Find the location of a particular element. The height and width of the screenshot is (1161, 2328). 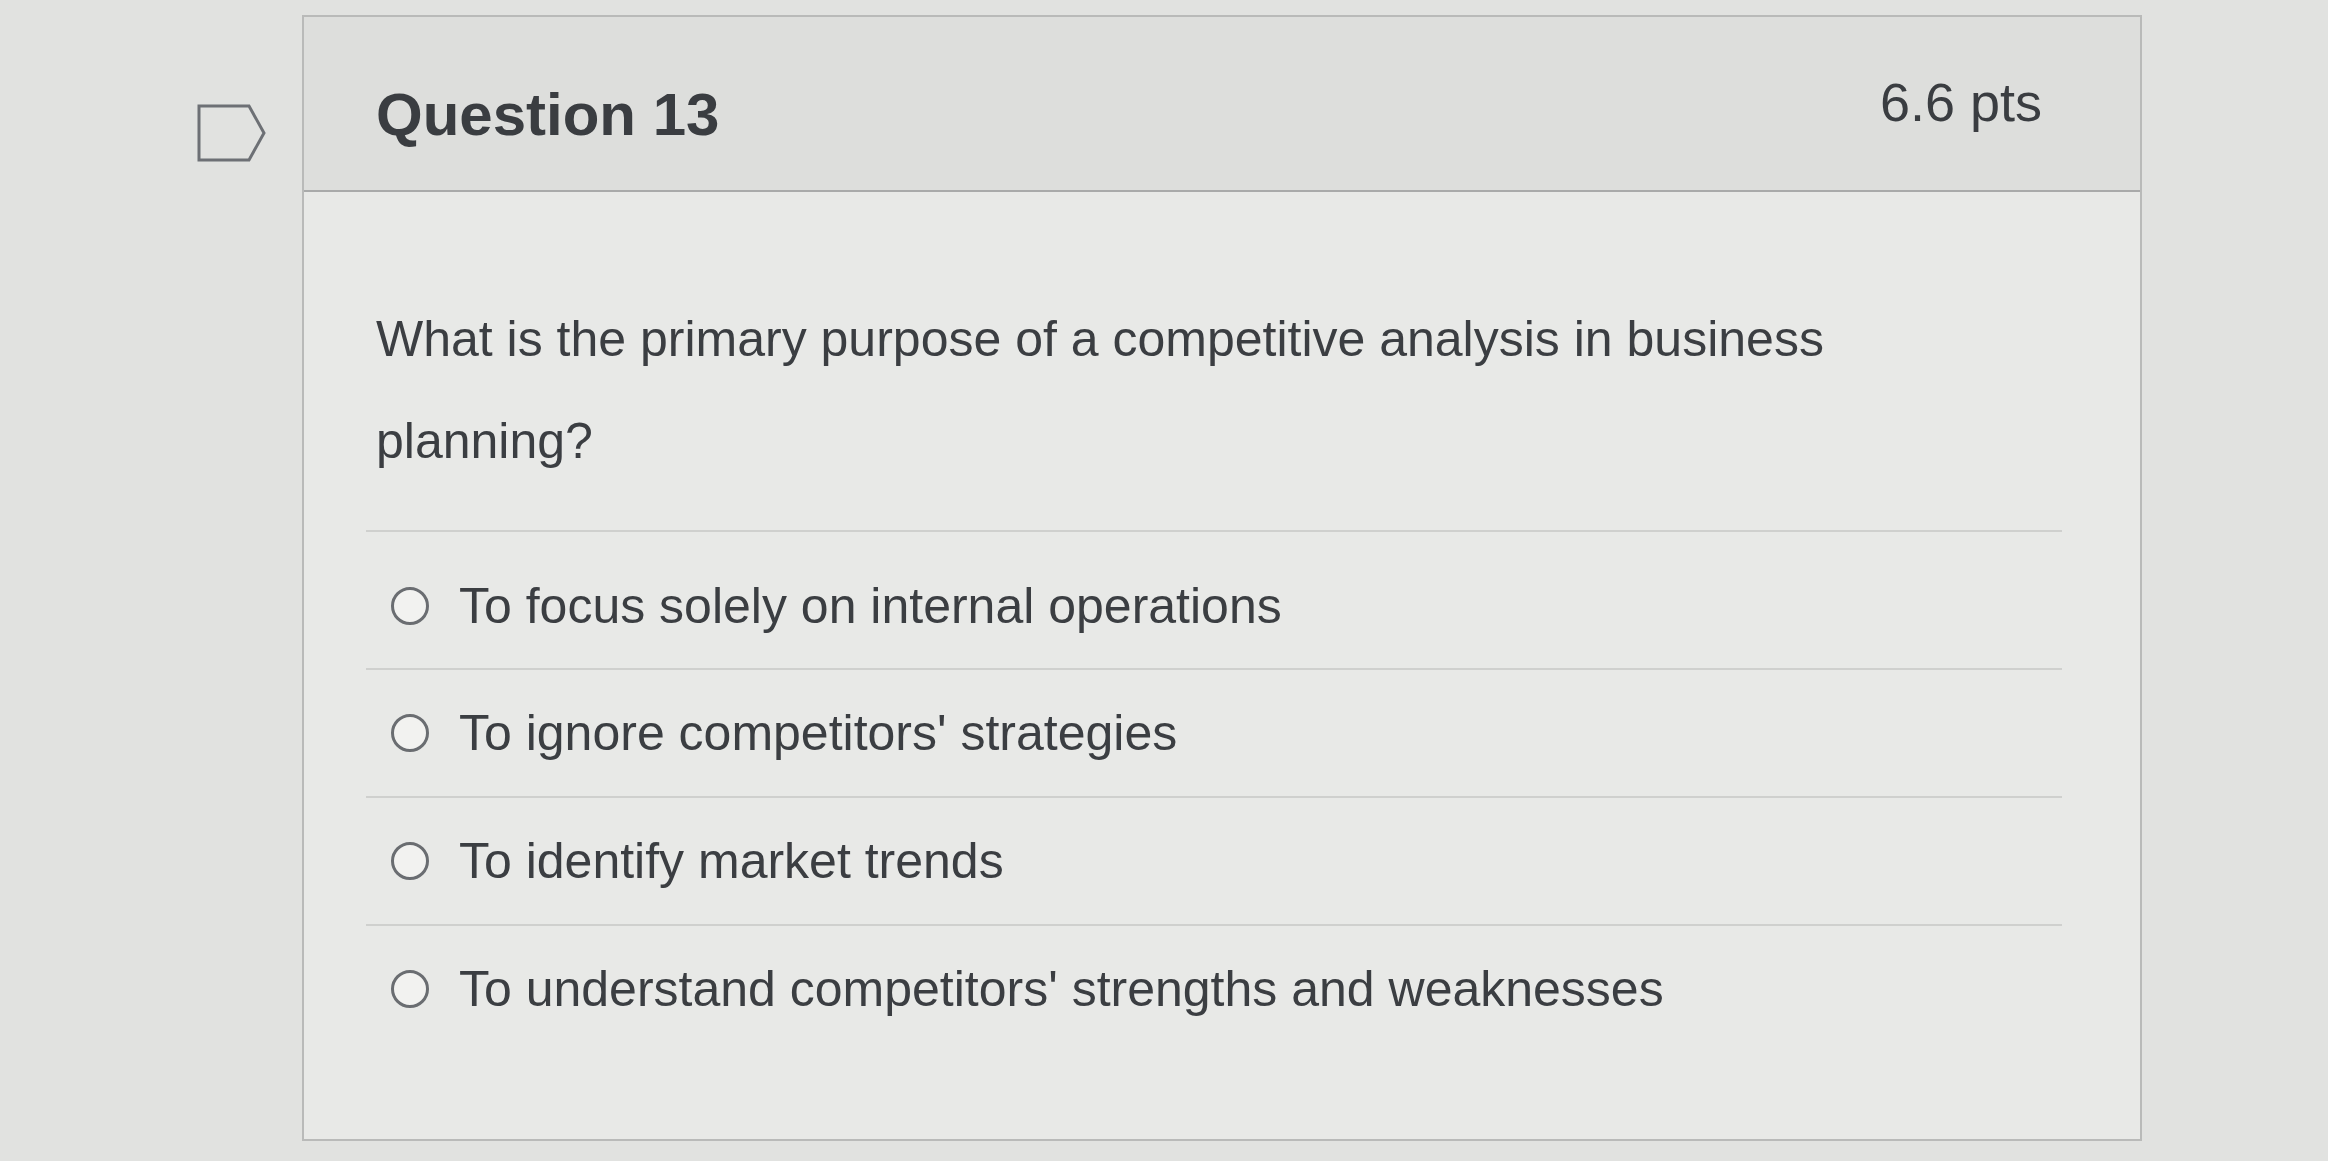

answer-label: To ignore competitors' strategies is located at coordinates (818, 733).